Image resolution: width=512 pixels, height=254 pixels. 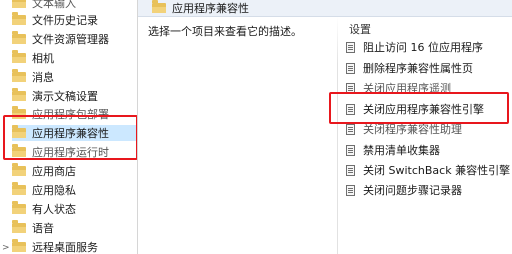 I want to click on policy-label: 阻止访问 16 位应用程序, so click(x=423, y=47).